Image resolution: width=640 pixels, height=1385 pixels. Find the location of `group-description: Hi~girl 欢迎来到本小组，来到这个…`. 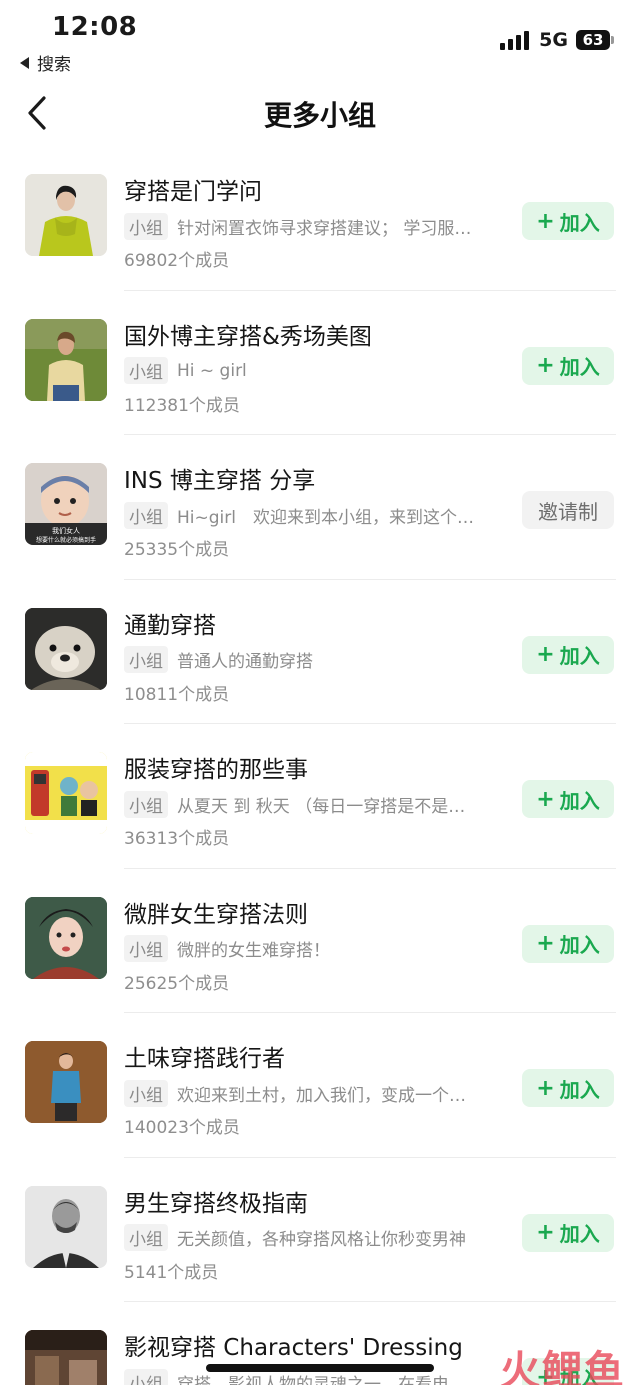

group-description: Hi~girl 欢迎来到本小组，来到这个… is located at coordinates (325, 517).